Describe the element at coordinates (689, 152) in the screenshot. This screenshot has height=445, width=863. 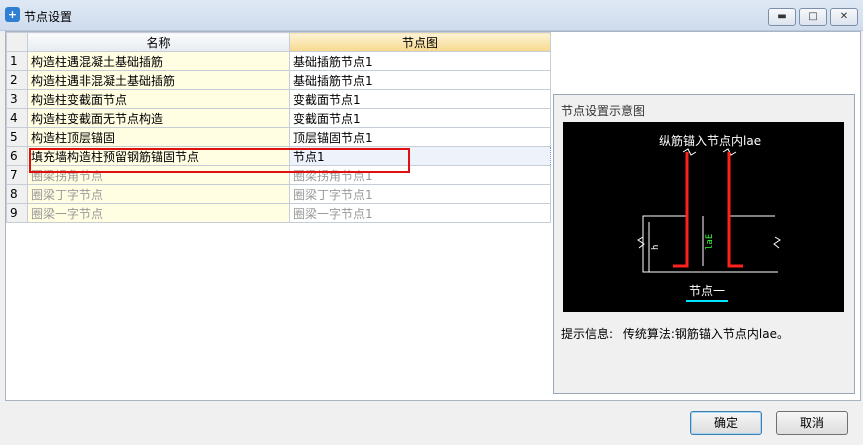
I see `break-mark-top-left` at that location.